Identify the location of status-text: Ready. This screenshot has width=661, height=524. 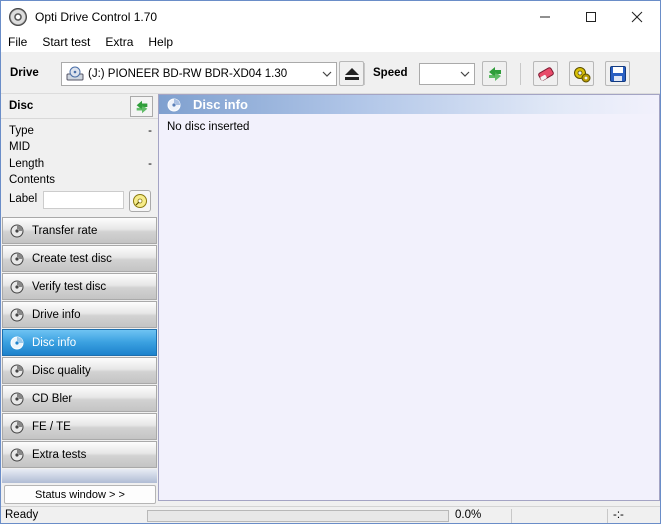
(22, 515).